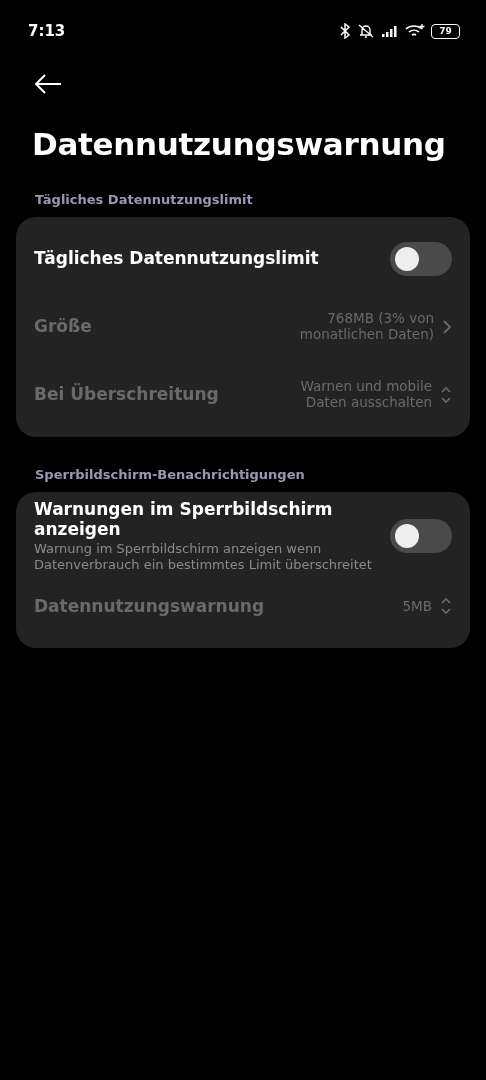  I want to click on setting-label: Größe, so click(63, 327).